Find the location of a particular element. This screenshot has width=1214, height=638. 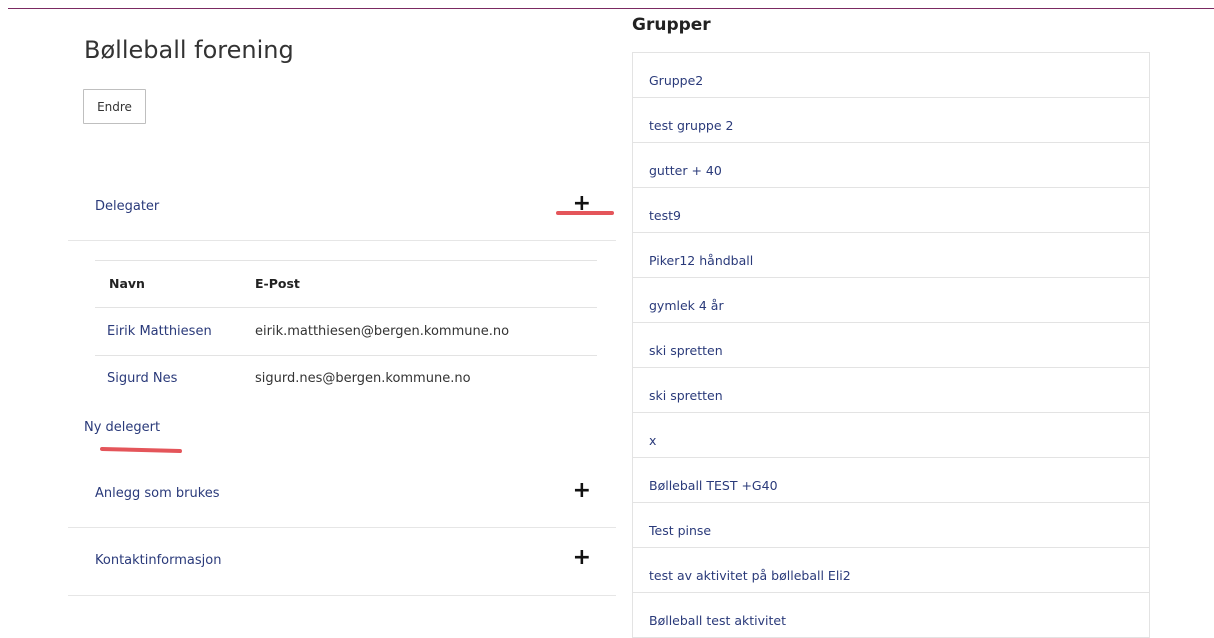

expand-kontakt-icon: + is located at coordinates (582, 558).